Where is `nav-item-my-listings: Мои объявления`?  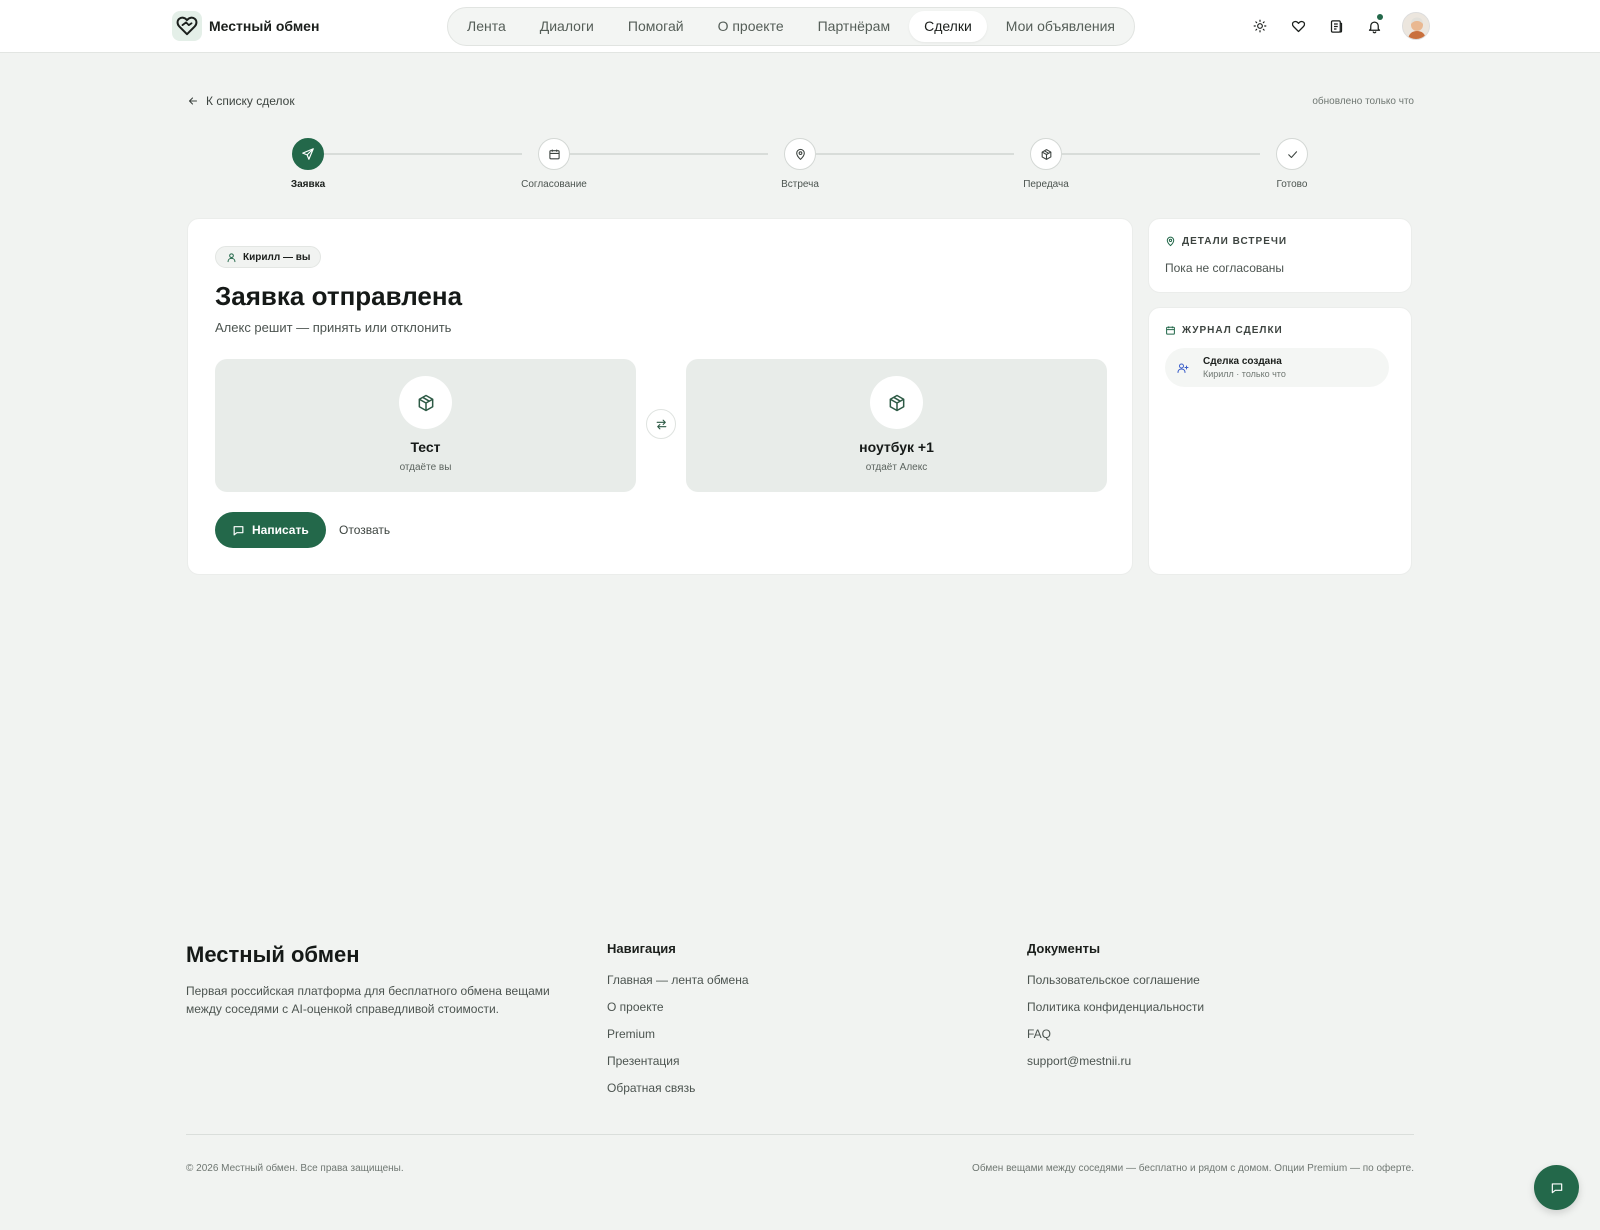
nav-item-my-listings: Мои объявления is located at coordinates (1060, 26).